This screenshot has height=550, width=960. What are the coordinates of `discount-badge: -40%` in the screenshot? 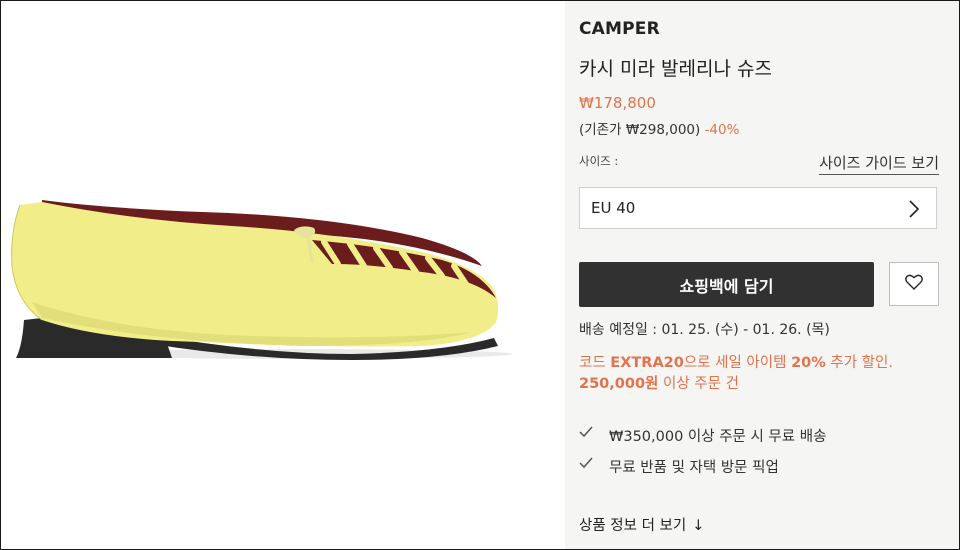 It's located at (722, 130).